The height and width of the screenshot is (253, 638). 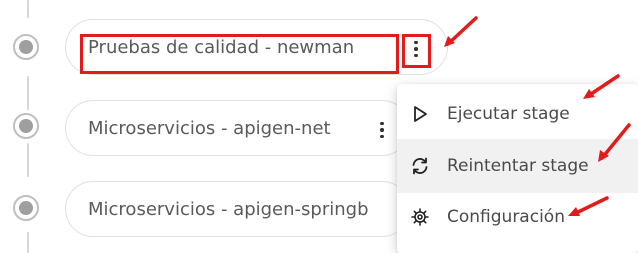 I want to click on stage-card: Microservicios - apigen-net, so click(x=237, y=128).